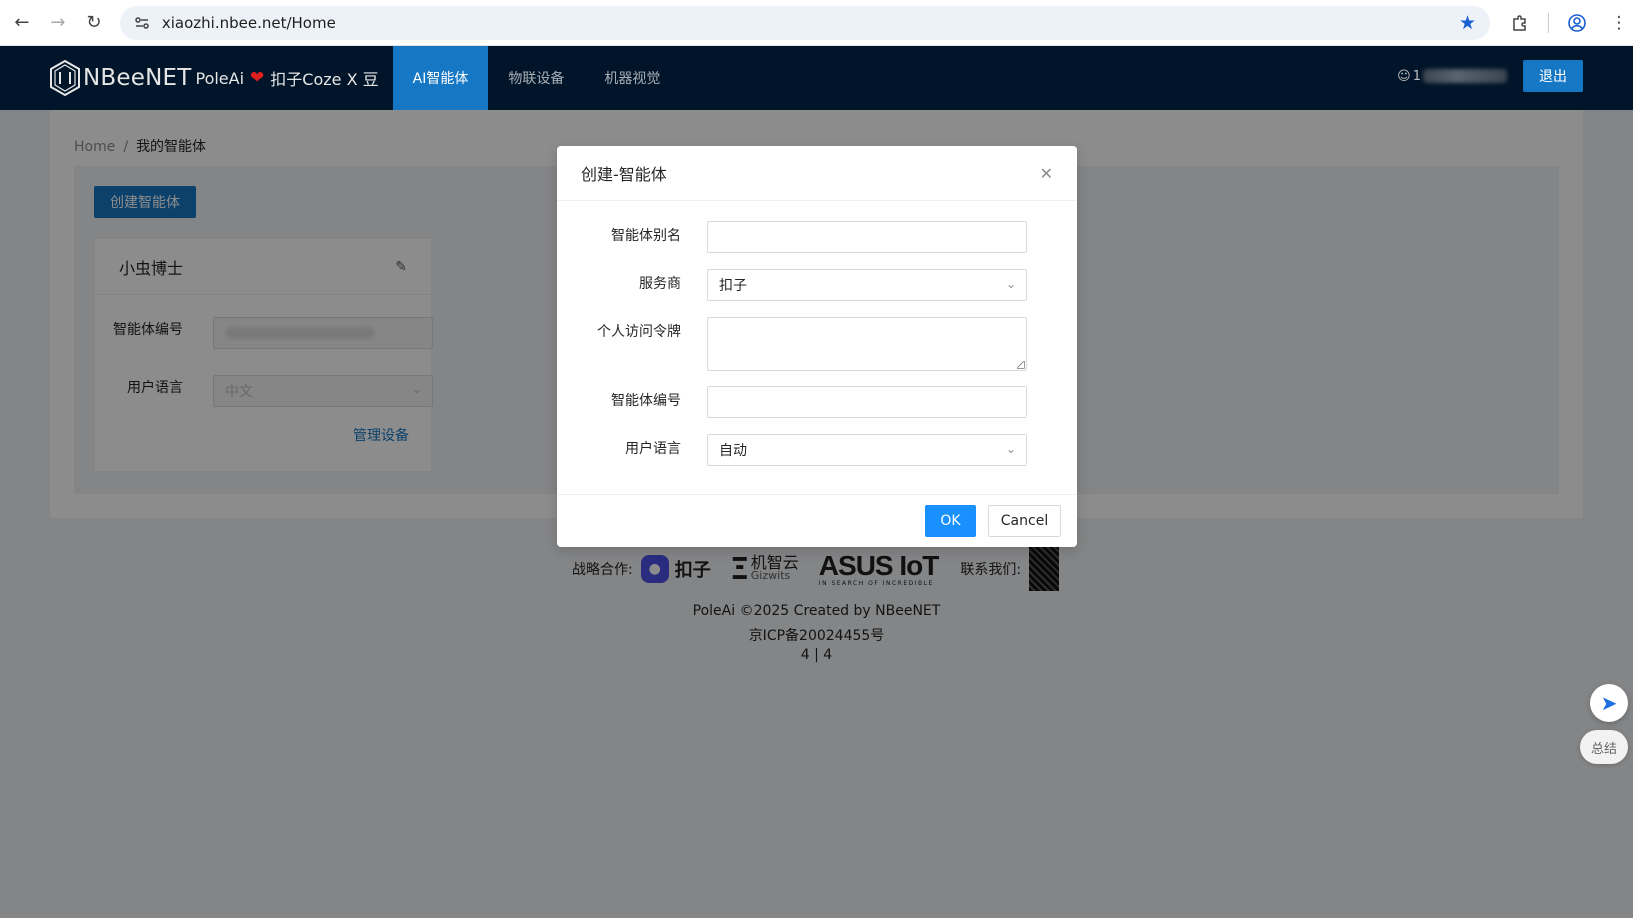  Describe the element at coordinates (1021, 365) in the screenshot. I see `resize-handle-icon` at that location.